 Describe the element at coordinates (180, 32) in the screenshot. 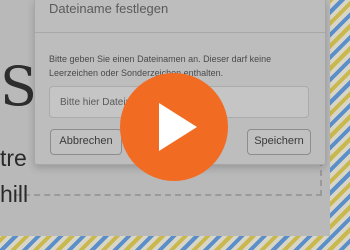

I see `dialog-divider` at that location.